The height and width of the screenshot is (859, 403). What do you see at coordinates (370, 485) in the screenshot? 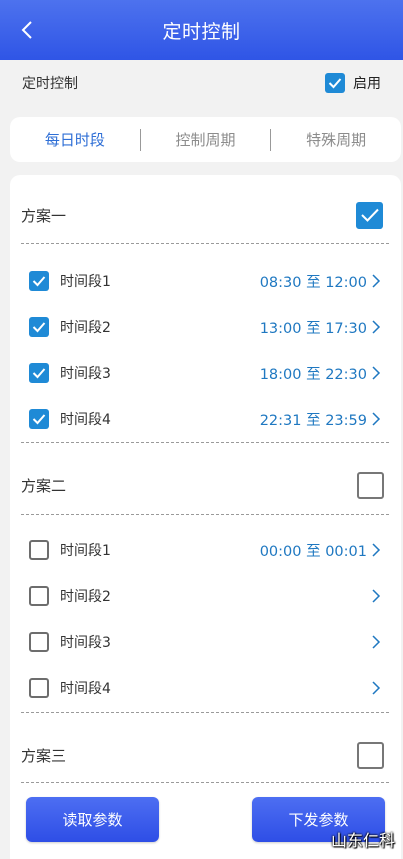
I see `plan-2-checkbox` at bounding box center [370, 485].